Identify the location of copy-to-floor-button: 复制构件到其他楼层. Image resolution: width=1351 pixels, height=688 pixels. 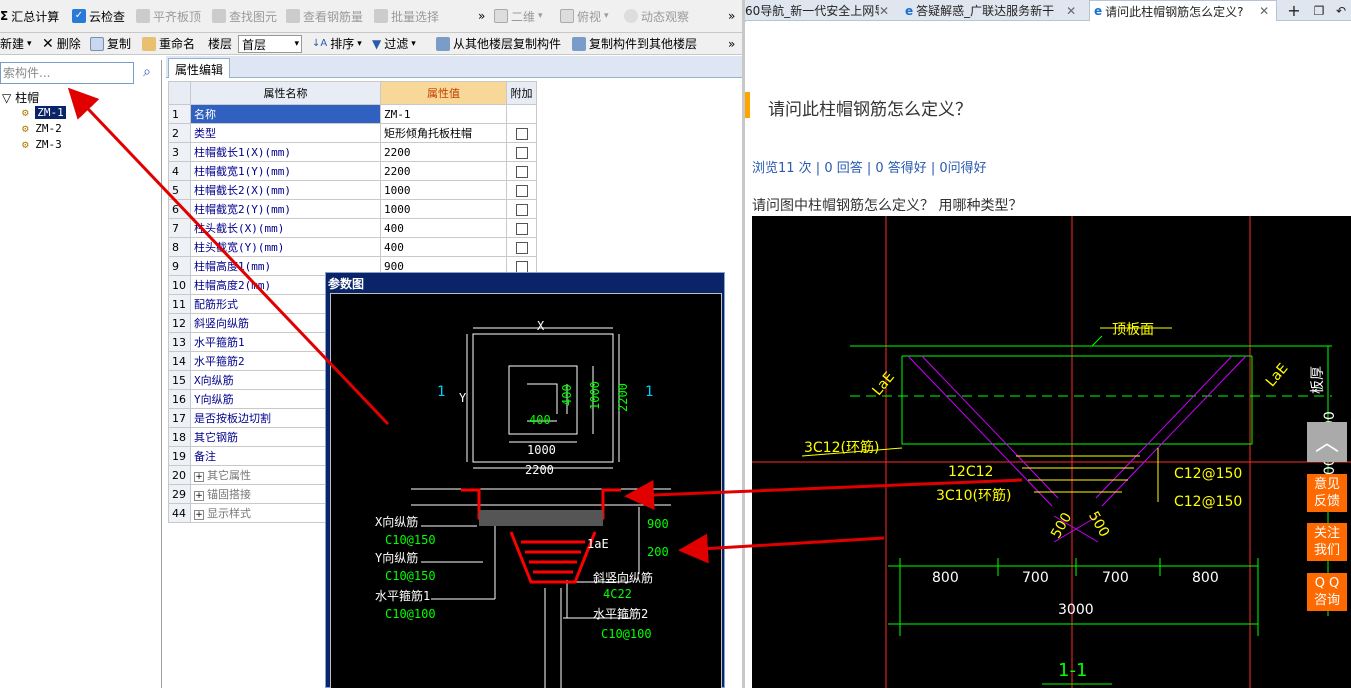
(634, 43).